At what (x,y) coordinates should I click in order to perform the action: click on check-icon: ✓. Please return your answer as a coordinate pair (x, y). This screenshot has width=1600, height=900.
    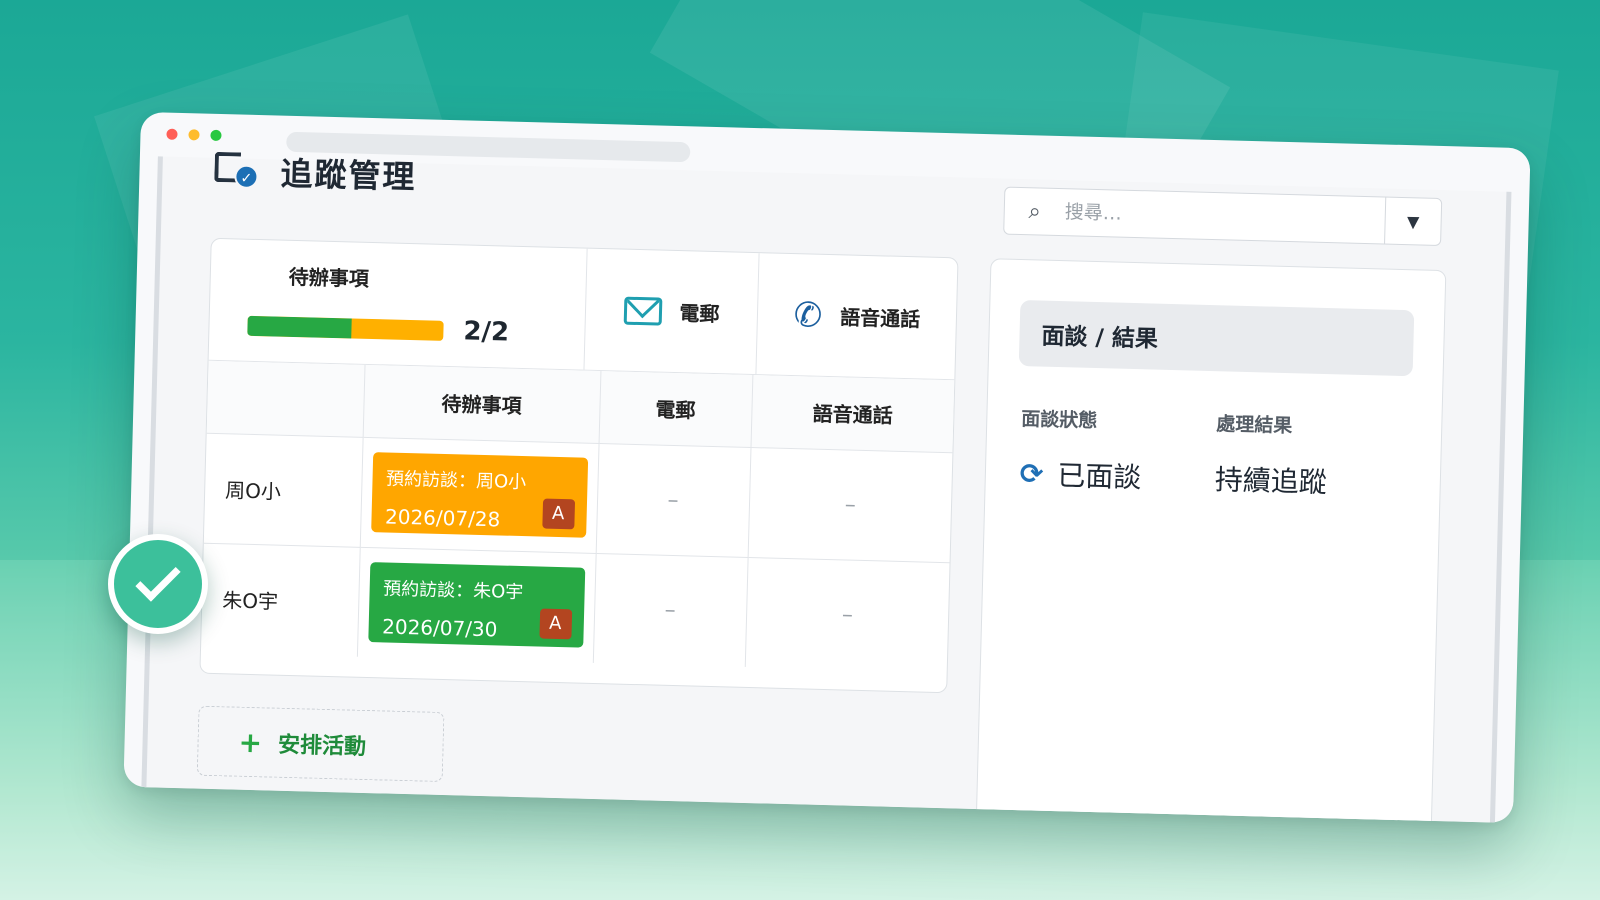
    Looking at the image, I should click on (246, 177).